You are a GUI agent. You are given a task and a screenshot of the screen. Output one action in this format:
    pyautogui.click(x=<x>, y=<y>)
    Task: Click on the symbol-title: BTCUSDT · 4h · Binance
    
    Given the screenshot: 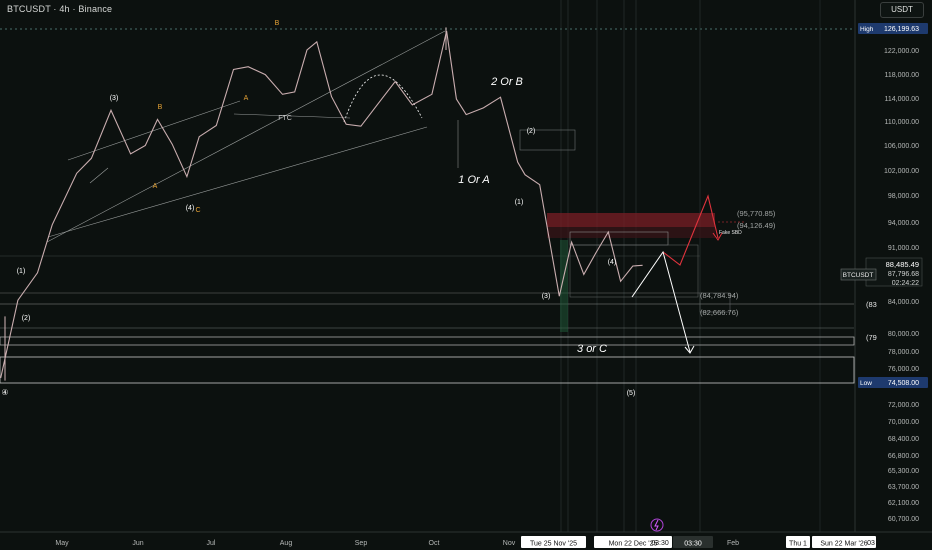 What is the action you would take?
    pyautogui.click(x=60, y=9)
    